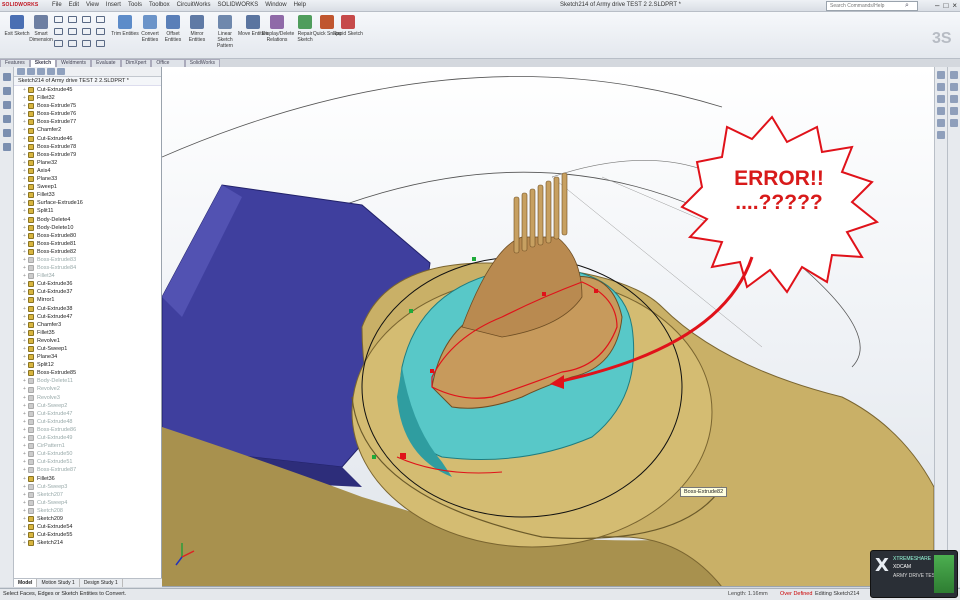  What do you see at coordinates (941, 135) in the screenshot?
I see `display-style-icon` at bounding box center [941, 135].